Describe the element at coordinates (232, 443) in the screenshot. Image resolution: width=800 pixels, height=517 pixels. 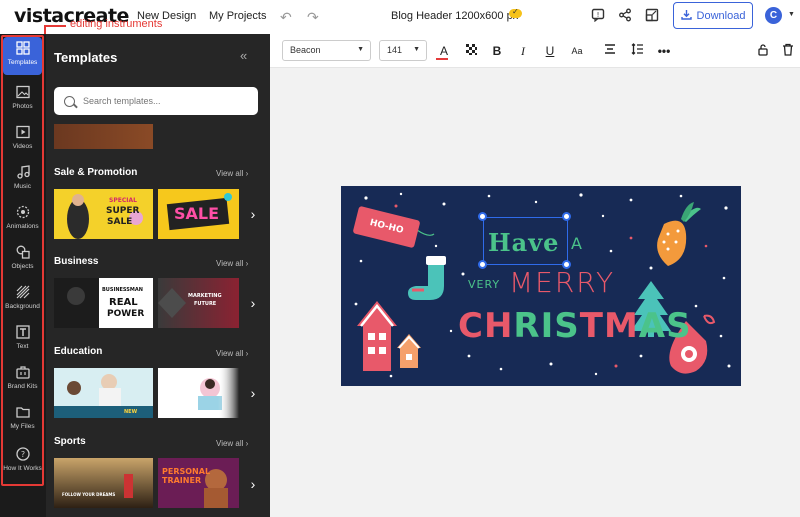
I see `view-all-sports-link: View all ›` at that location.